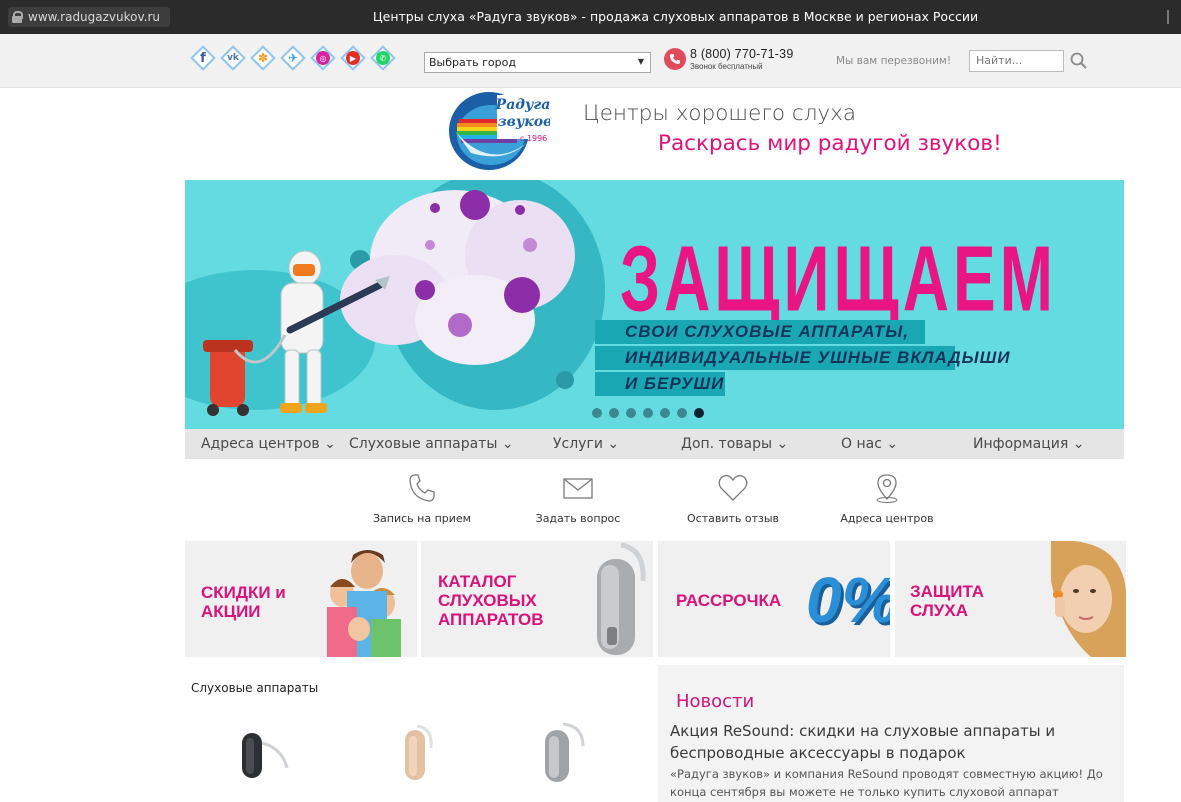 Image resolution: width=1181 pixels, height=802 pixels. I want to click on quick-link-locations: Адреса центров, so click(887, 498).